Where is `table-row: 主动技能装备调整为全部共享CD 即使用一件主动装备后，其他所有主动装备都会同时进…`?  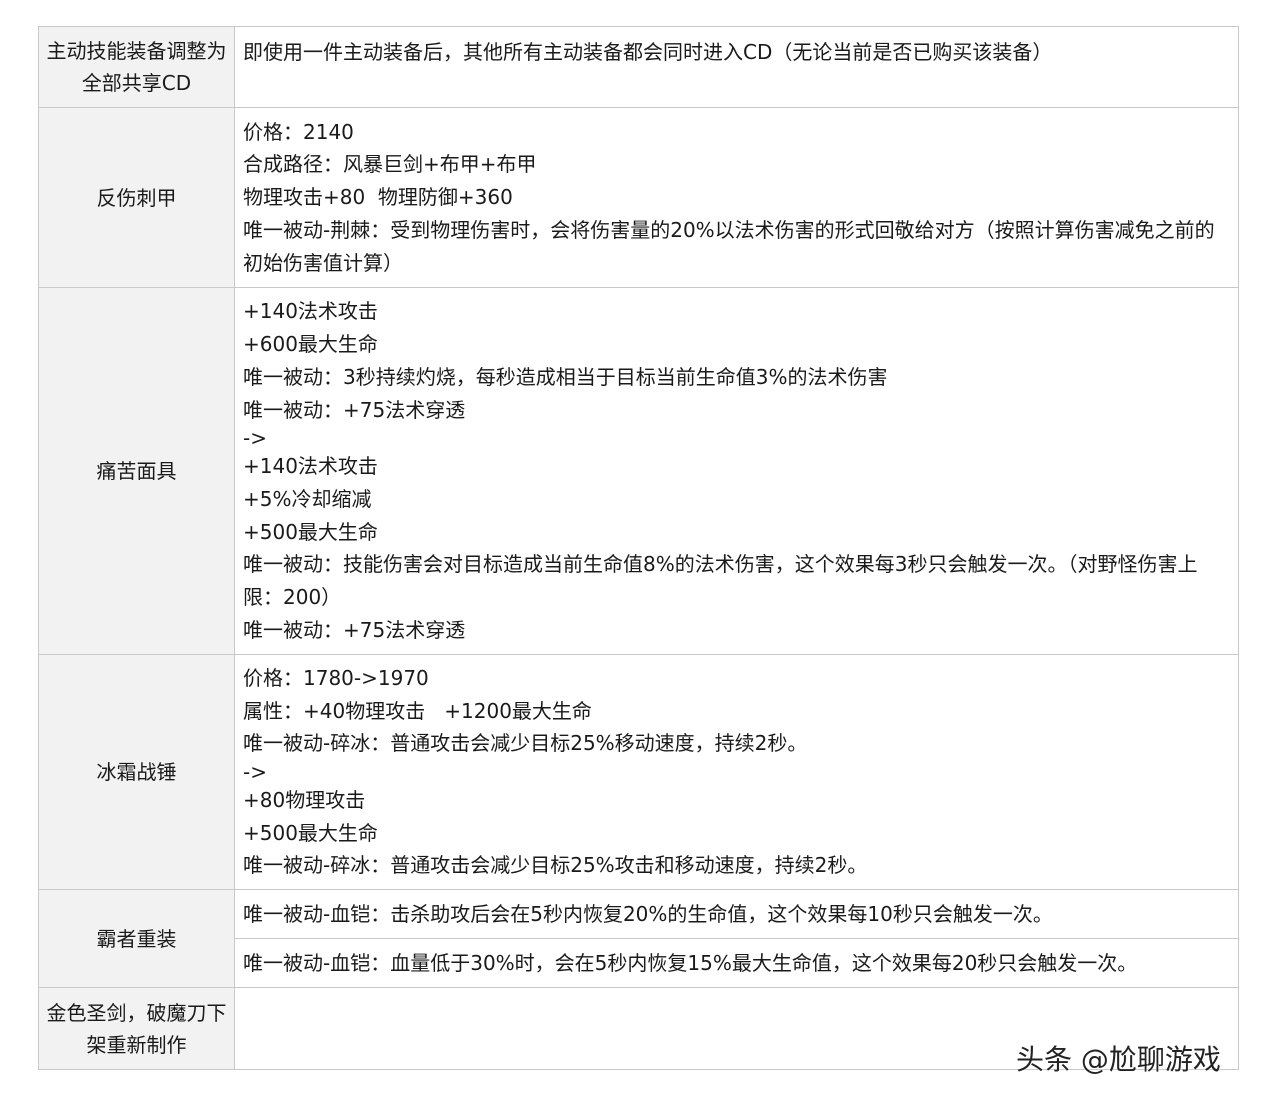 table-row: 主动技能装备调整为全部共享CD 即使用一件主动装备后，其他所有主动装备都会同时进… is located at coordinates (638, 67).